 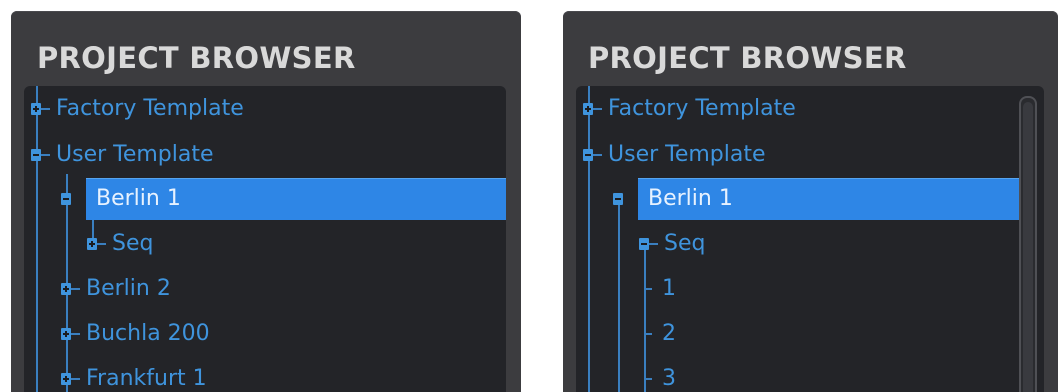 What do you see at coordinates (796, 289) in the screenshot?
I see `tree-item-1: 1` at bounding box center [796, 289].